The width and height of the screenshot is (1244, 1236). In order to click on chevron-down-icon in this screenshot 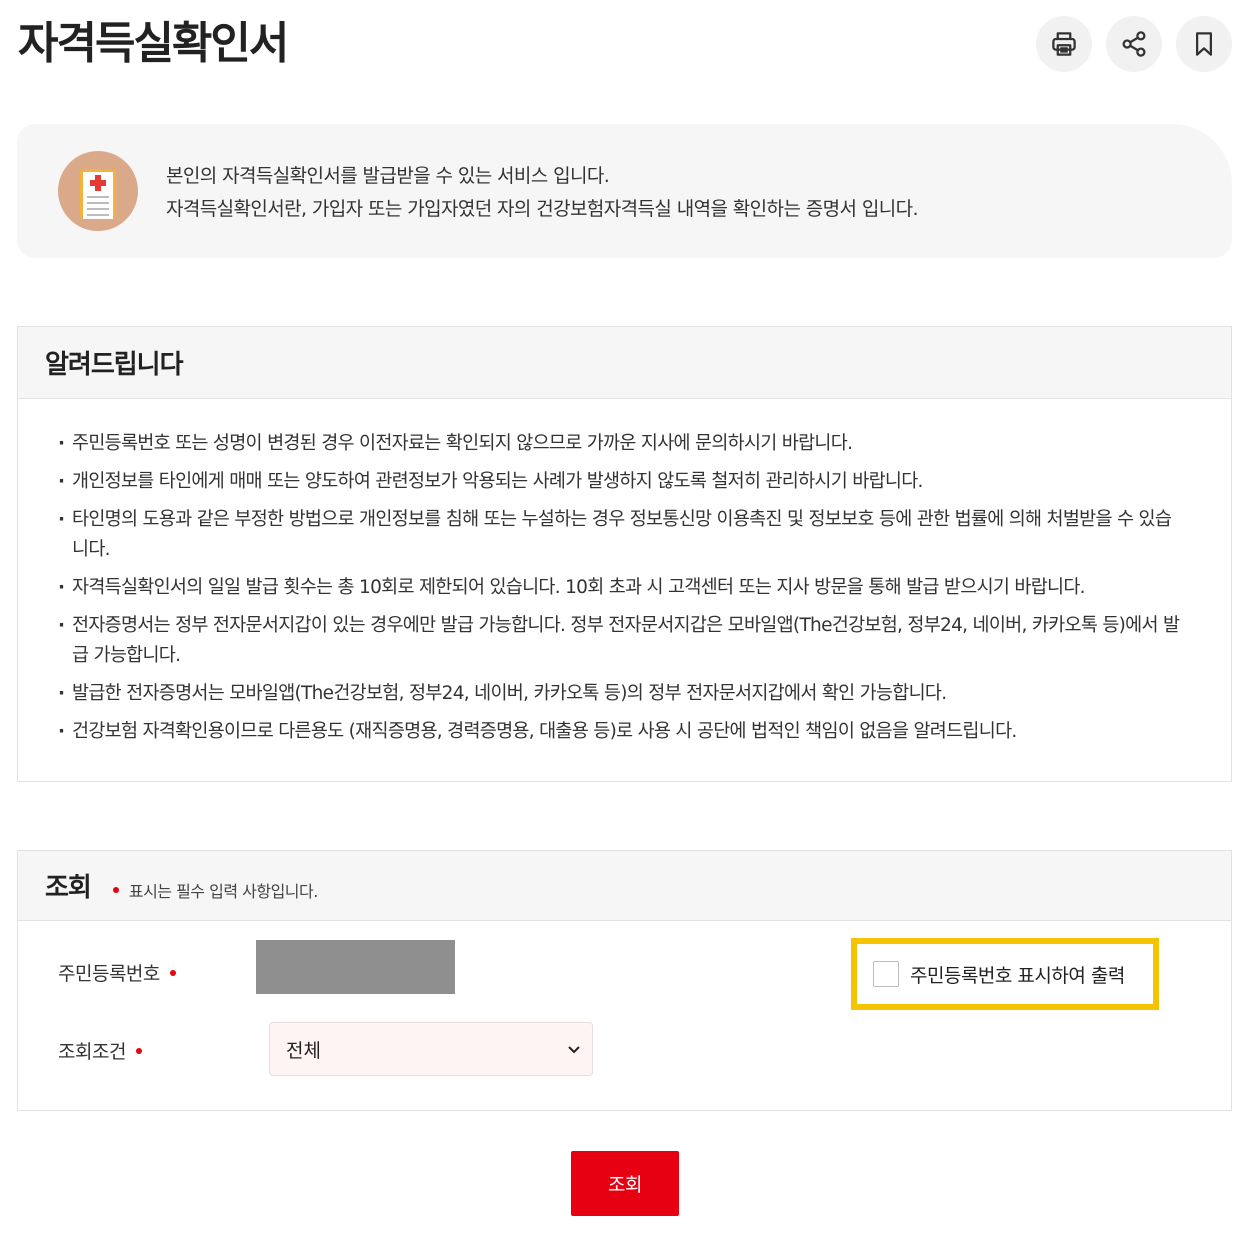, I will do `click(574, 1050)`.